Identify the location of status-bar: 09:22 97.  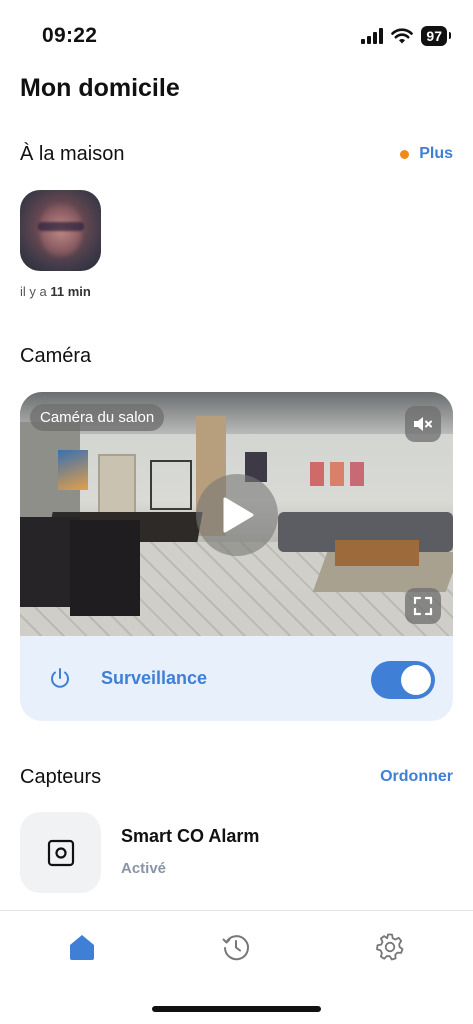
(236, 35).